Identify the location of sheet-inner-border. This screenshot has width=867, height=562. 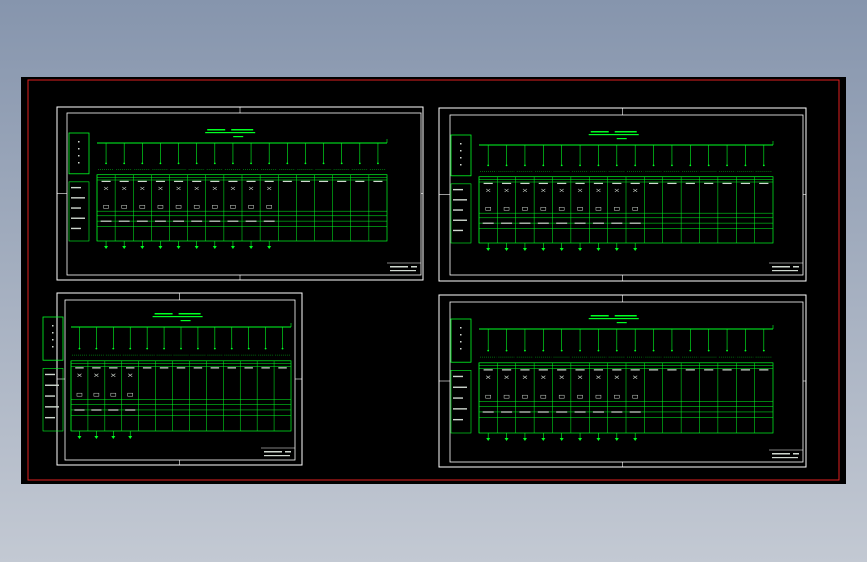
(180, 380).